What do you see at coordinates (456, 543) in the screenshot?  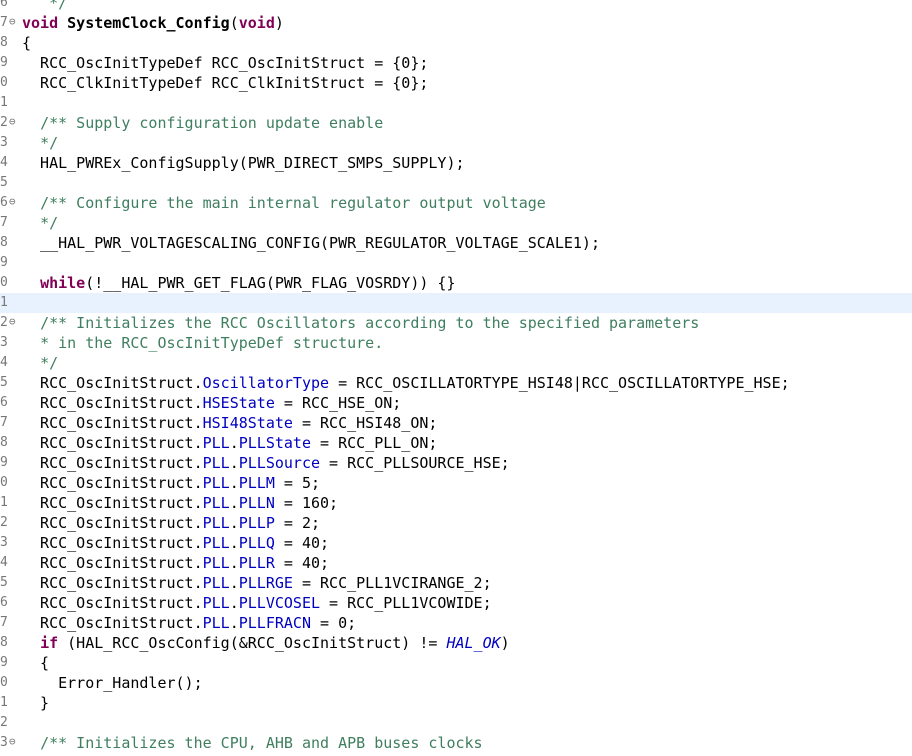 I see `code-line: 3 RCC_OscInitStruct.PLL.PLLQ = 40;` at bounding box center [456, 543].